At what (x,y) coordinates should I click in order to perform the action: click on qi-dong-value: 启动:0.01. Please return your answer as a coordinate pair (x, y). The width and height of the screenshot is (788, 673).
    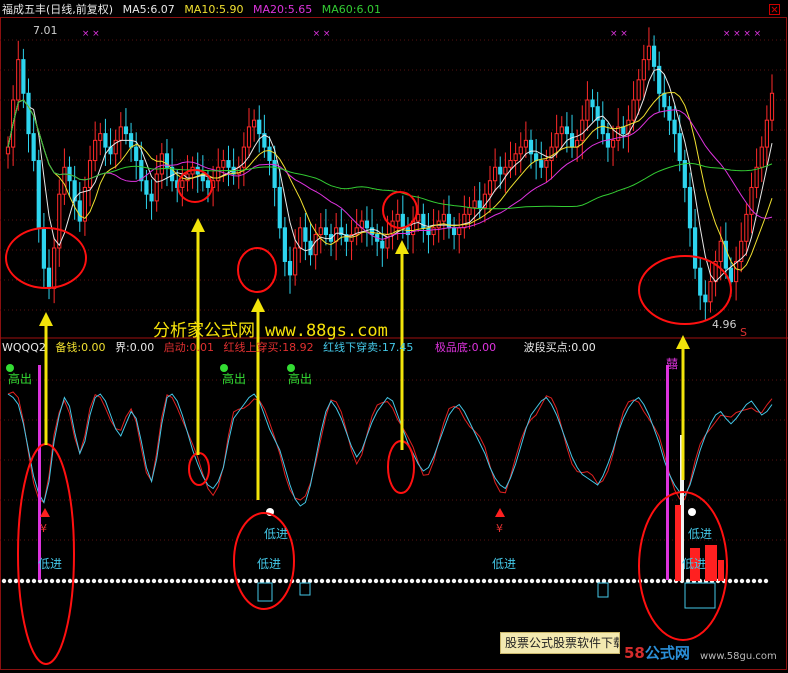
    Looking at the image, I should click on (188, 347).